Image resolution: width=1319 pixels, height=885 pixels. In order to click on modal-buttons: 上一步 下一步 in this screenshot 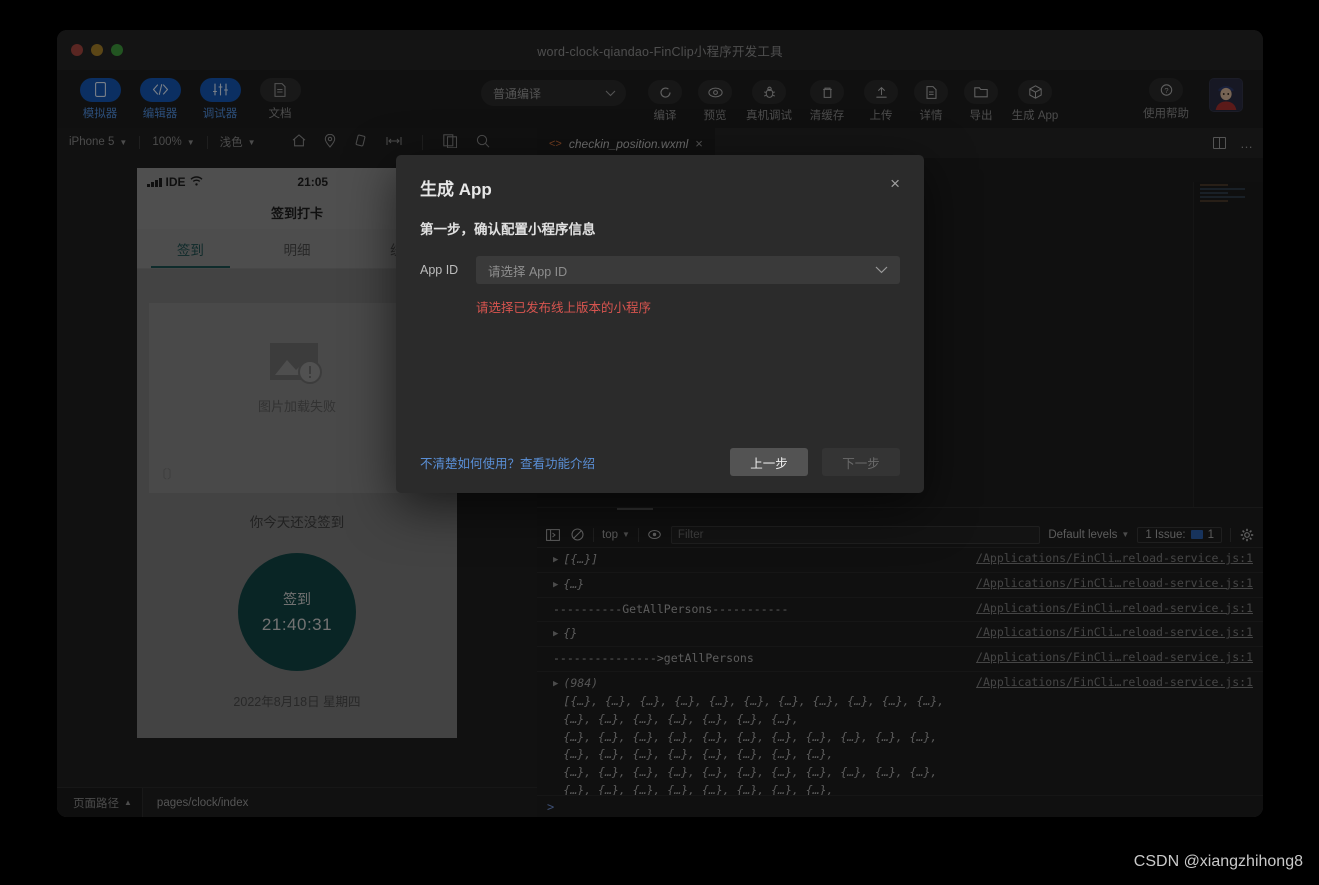, I will do `click(815, 462)`.